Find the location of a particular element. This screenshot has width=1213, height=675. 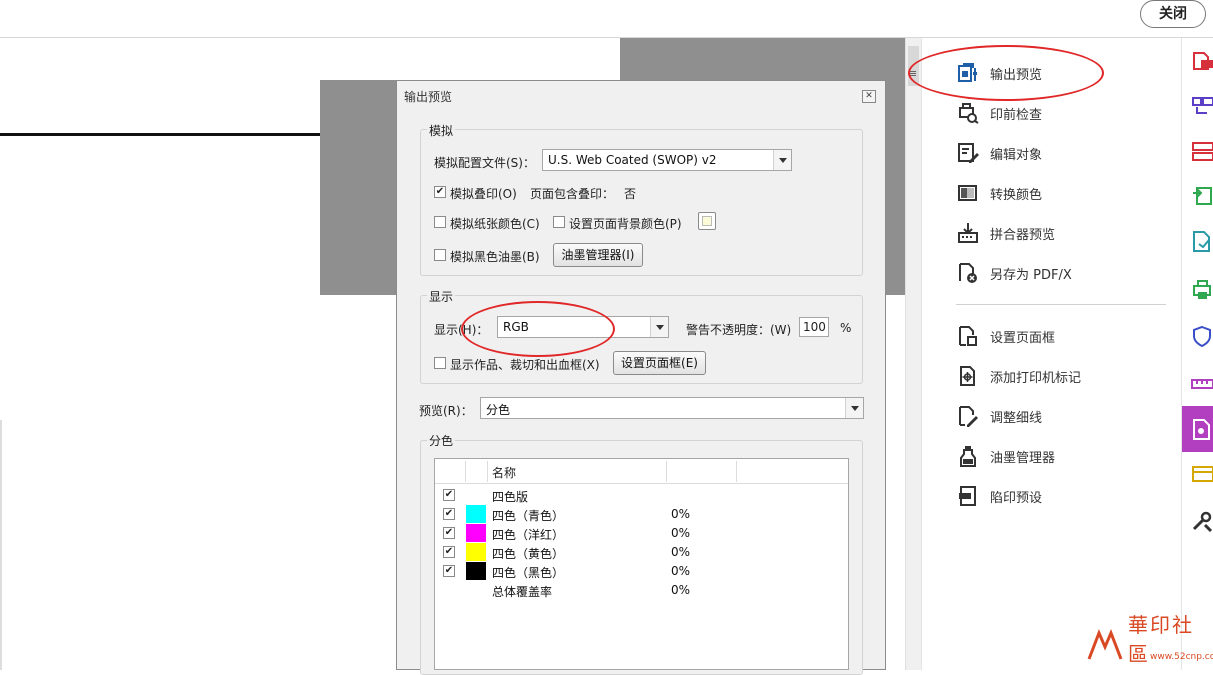

simulation-profile-select: U.S. Web Coated (SWOP) v2 is located at coordinates (667, 160).